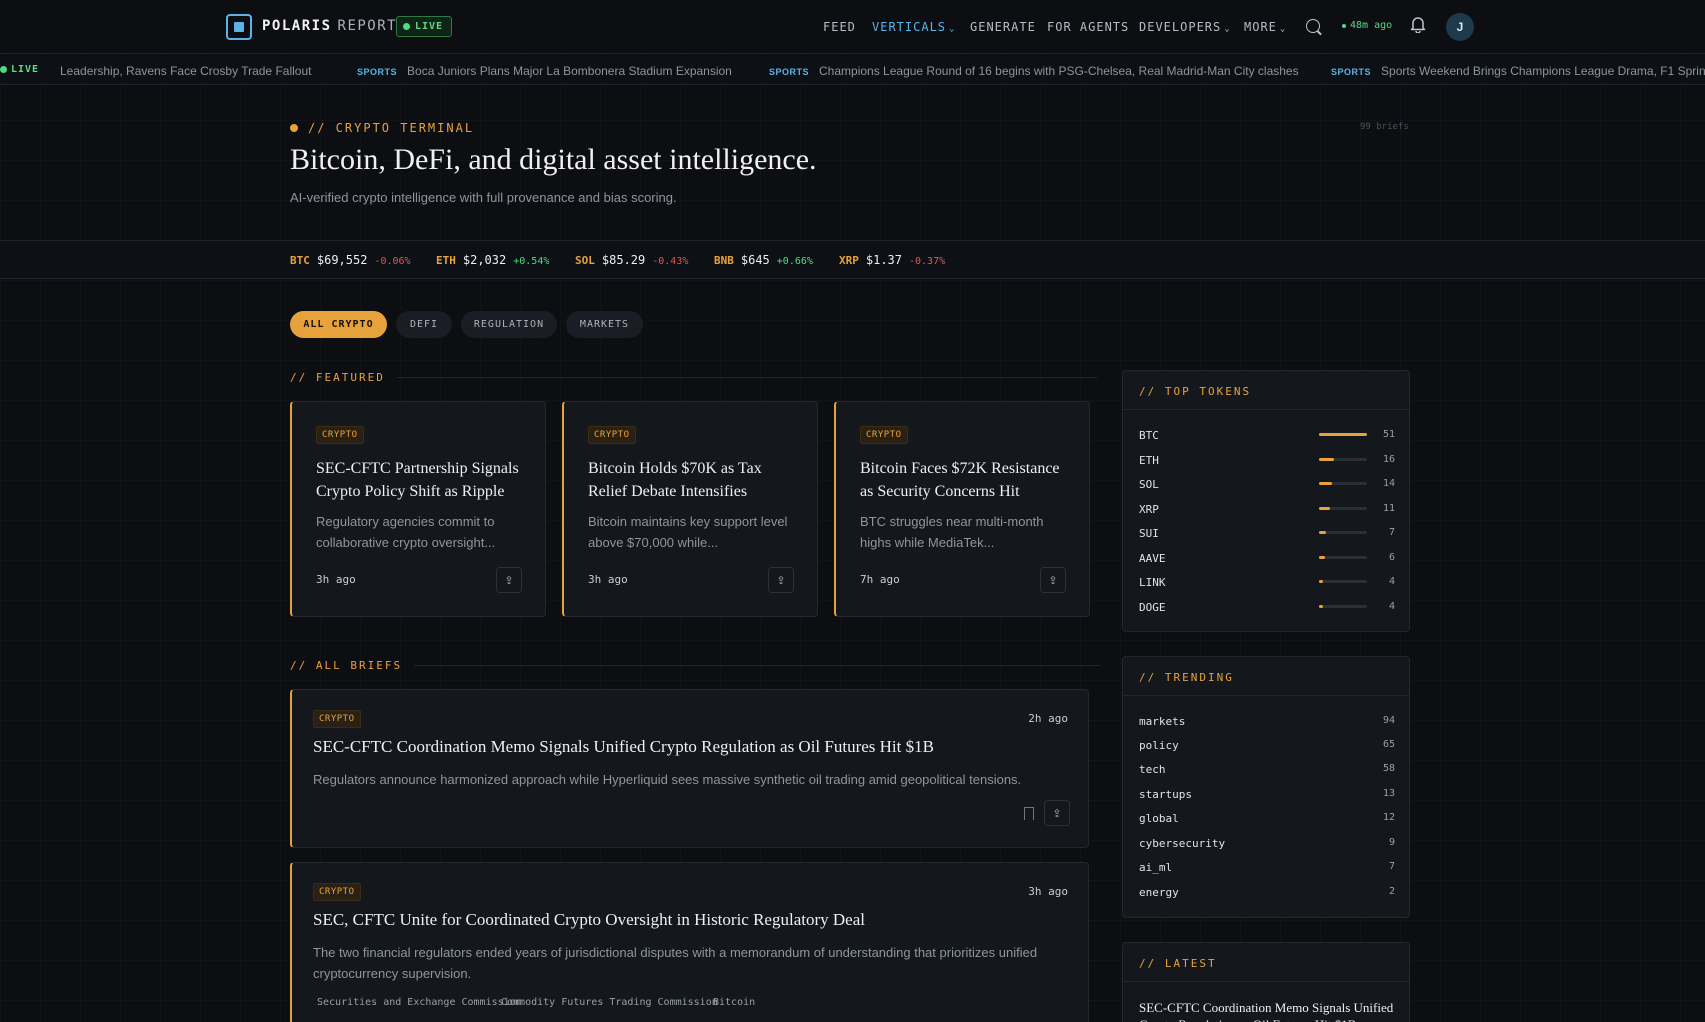  I want to click on trending-item: ai_ml 7, so click(1267, 868).